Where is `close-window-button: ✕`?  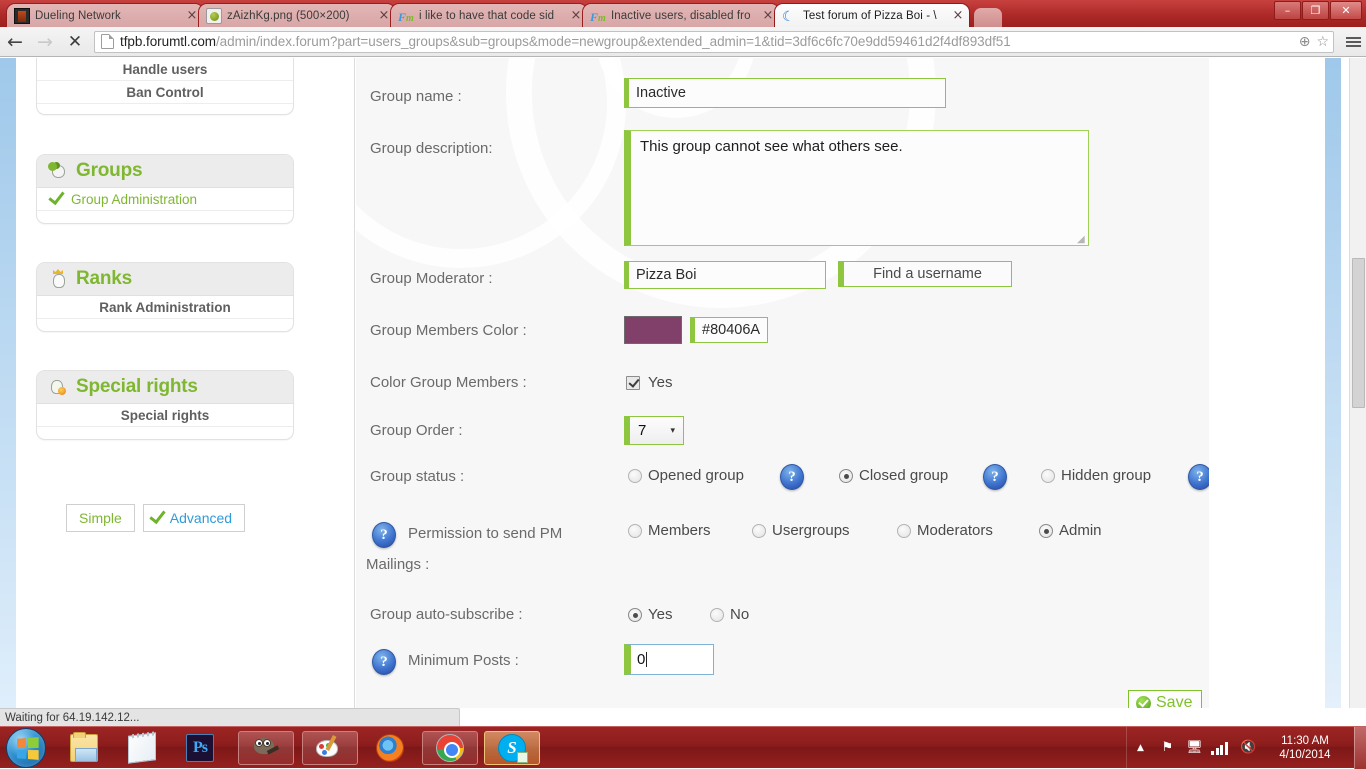
close-window-button: ✕ is located at coordinates (1346, 10).